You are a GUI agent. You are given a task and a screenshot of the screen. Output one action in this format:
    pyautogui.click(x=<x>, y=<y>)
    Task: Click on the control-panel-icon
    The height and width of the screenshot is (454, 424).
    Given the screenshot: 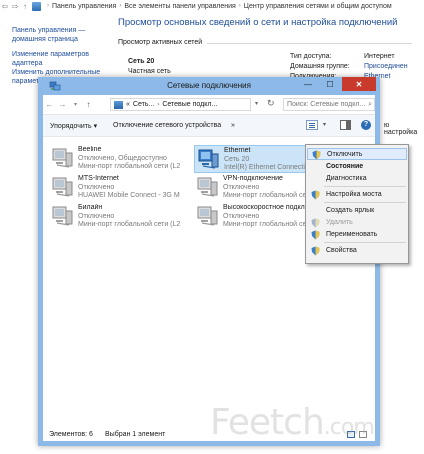 What is the action you would take?
    pyautogui.click(x=36, y=6)
    